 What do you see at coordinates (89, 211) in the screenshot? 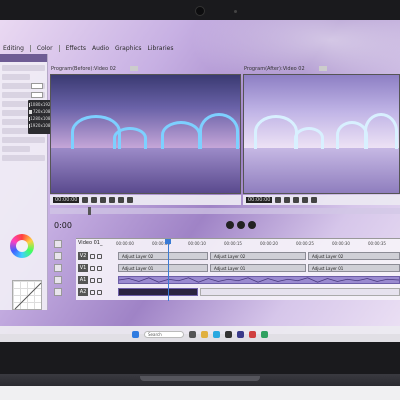
I see `scrub-handle` at bounding box center [89, 211].